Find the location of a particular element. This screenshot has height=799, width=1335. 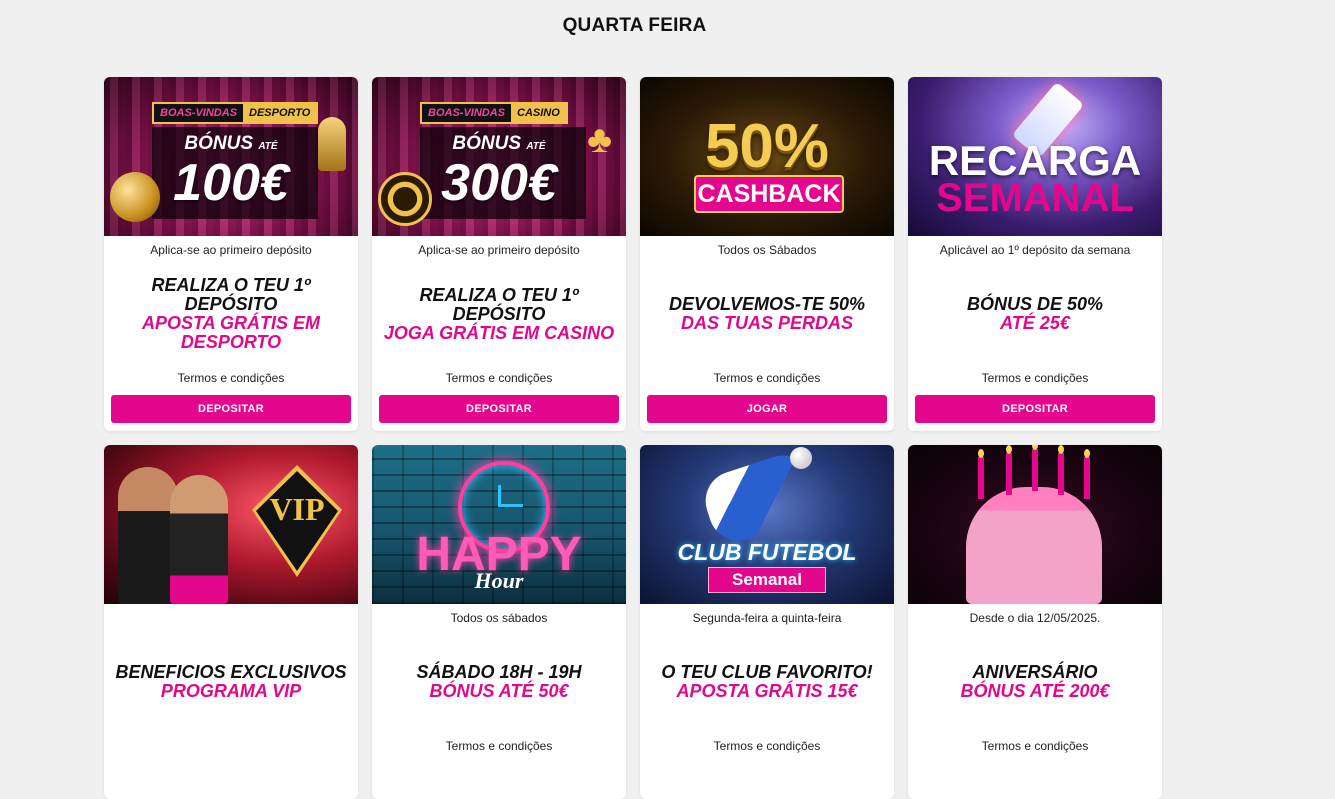

offer-line-2: BÓNUS ATÉ 50€ is located at coordinates (499, 691).